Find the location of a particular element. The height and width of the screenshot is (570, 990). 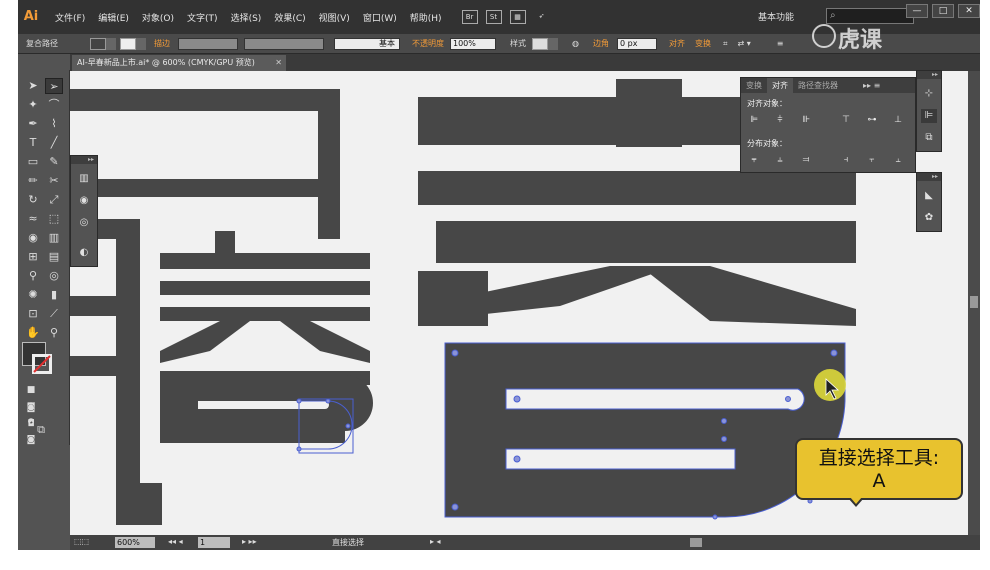

document-tab: AI-早春新品上市.ai* @ 600% (CMYK/GPU 预览) ✕ is located at coordinates (179, 63).